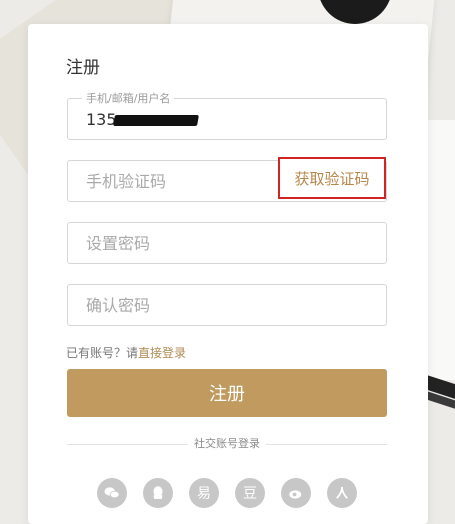 This screenshot has width=455, height=524. Describe the element at coordinates (227, 495) in the screenshot. I see `social-login-icons: 易 豆` at that location.